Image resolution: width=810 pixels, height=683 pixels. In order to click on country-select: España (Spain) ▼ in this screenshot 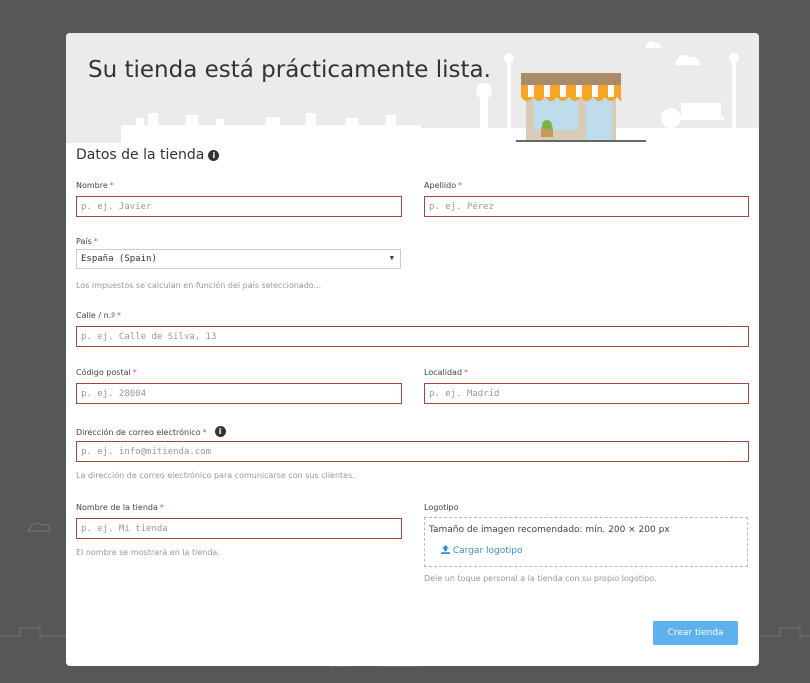, I will do `click(238, 259)`.